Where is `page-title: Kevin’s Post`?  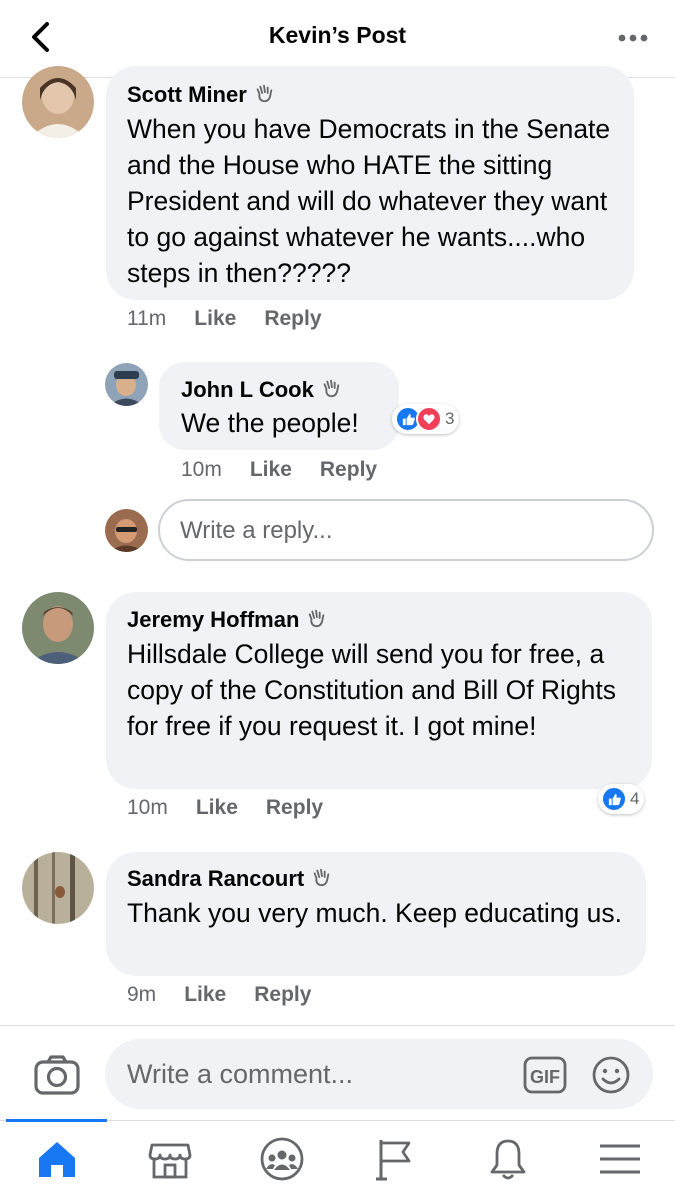 page-title: Kevin’s Post is located at coordinates (337, 35).